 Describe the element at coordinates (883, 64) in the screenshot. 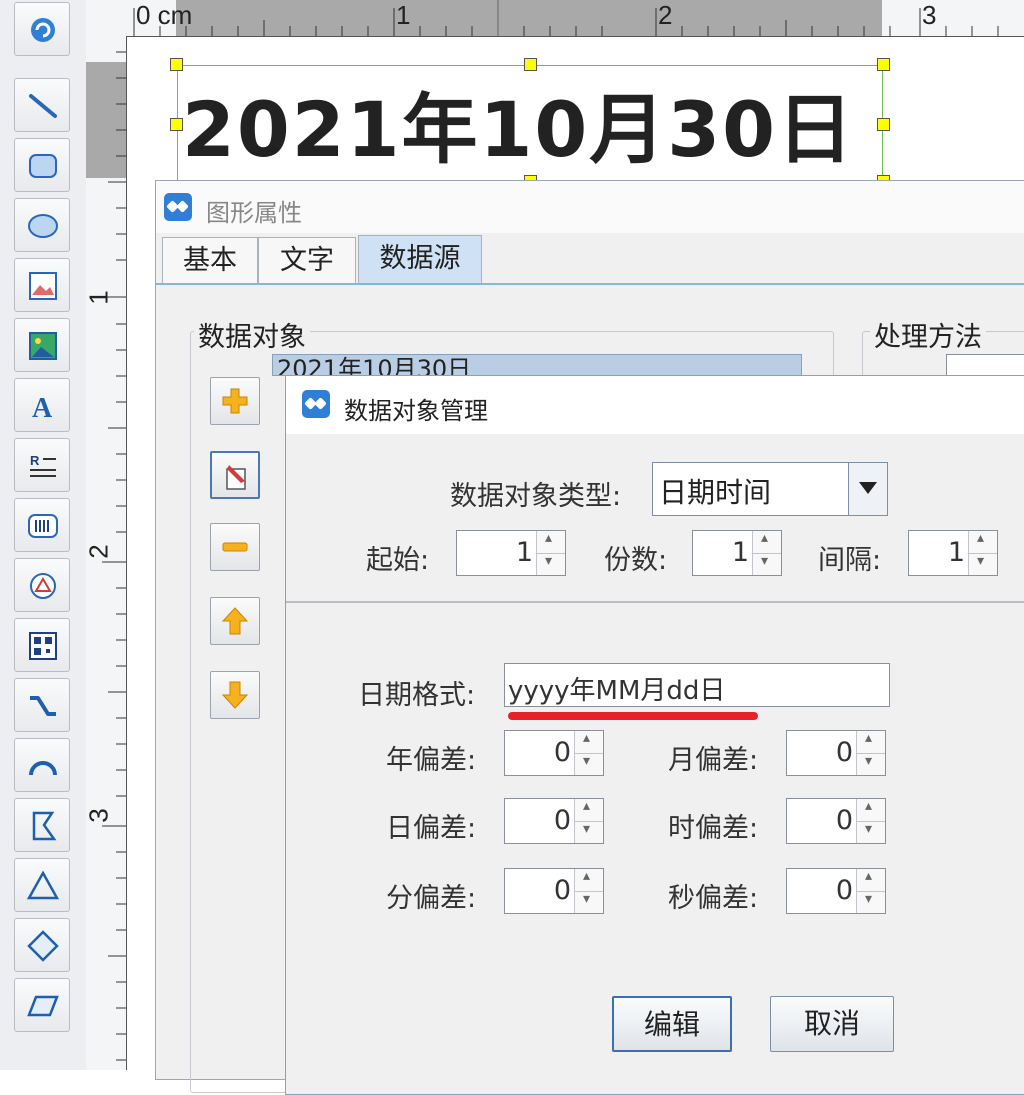

I see `resize-handle-top-right` at that location.